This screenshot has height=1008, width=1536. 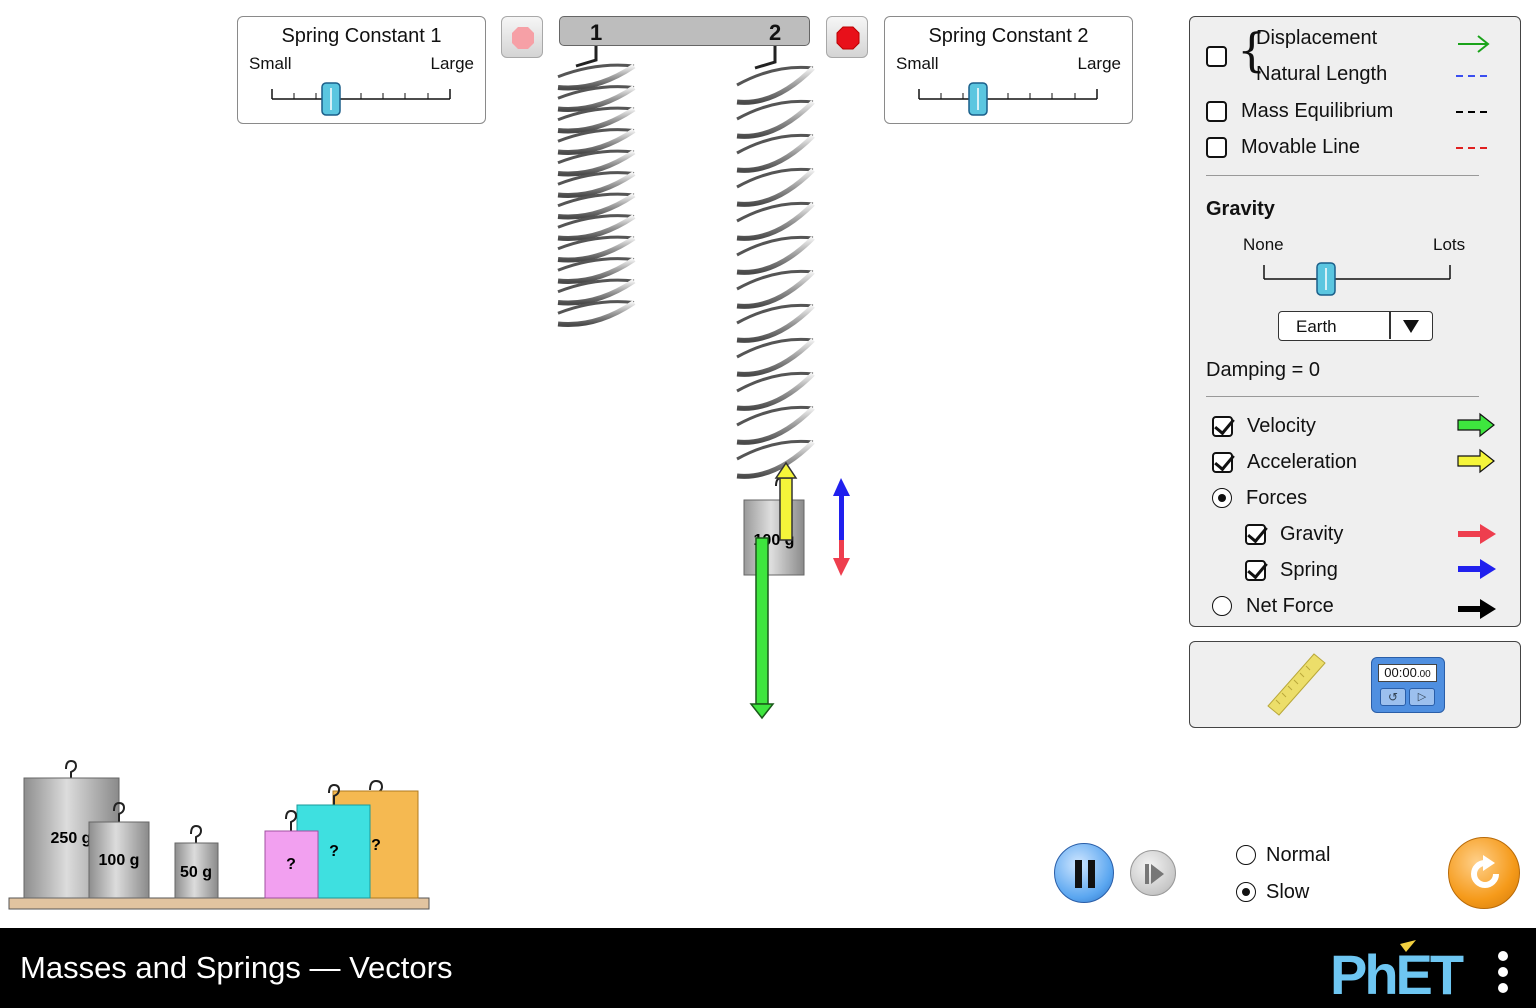 What do you see at coordinates (1240, 209) in the screenshot?
I see `gravity-heading: Gravity` at bounding box center [1240, 209].